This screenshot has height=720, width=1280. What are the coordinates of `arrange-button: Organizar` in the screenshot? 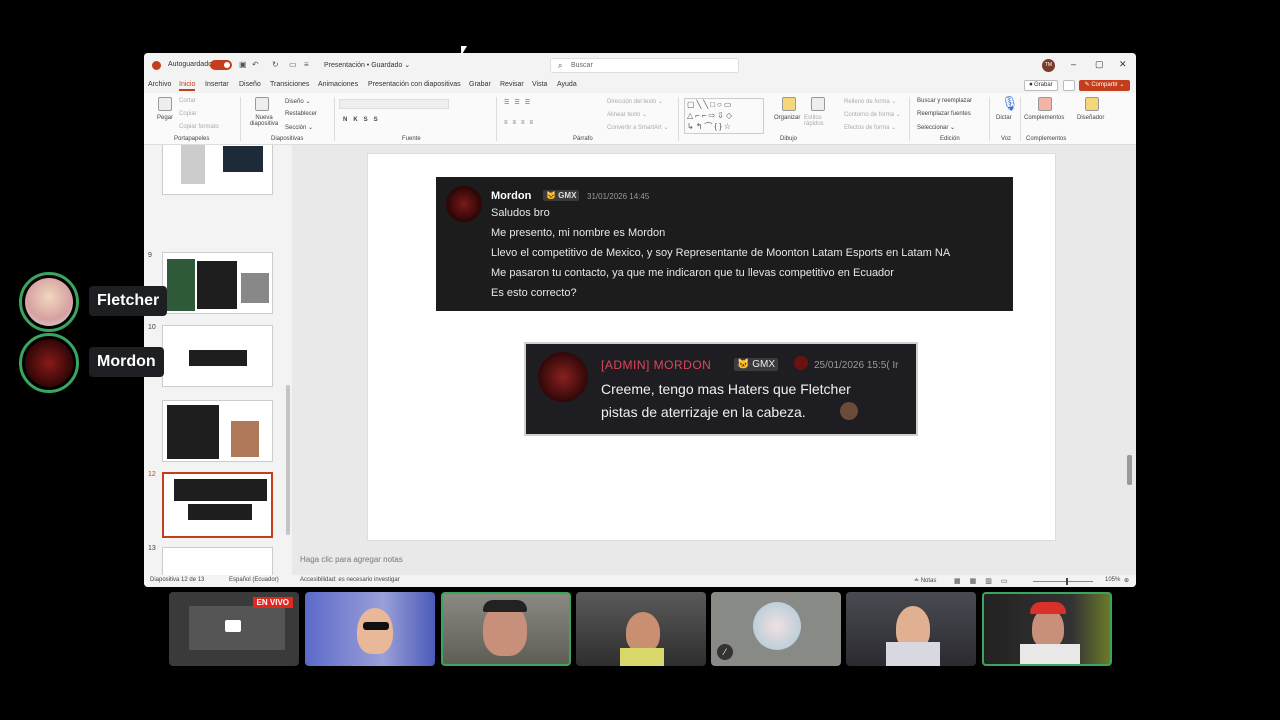 It's located at (787, 118).